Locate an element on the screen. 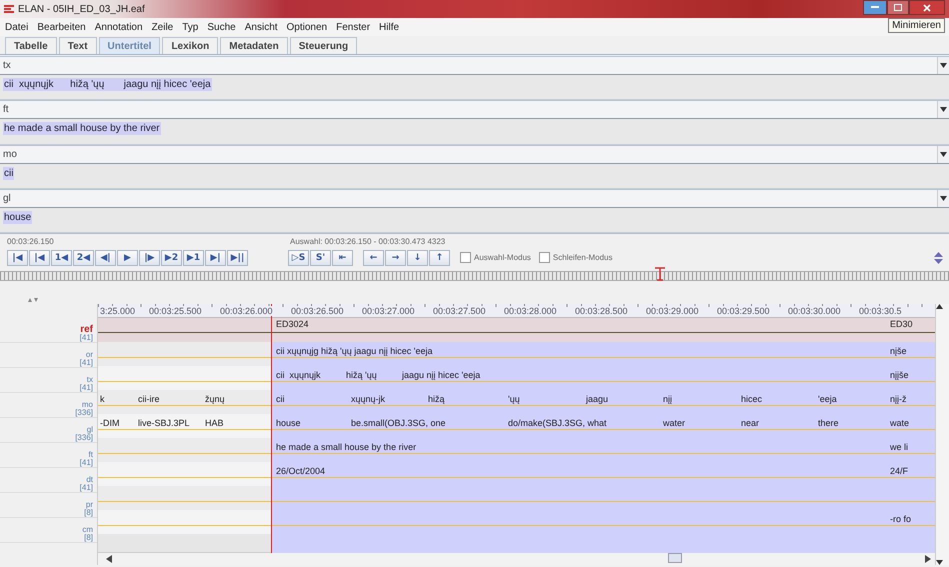 The width and height of the screenshot is (949, 567). navigate-button: ← is located at coordinates (373, 258).